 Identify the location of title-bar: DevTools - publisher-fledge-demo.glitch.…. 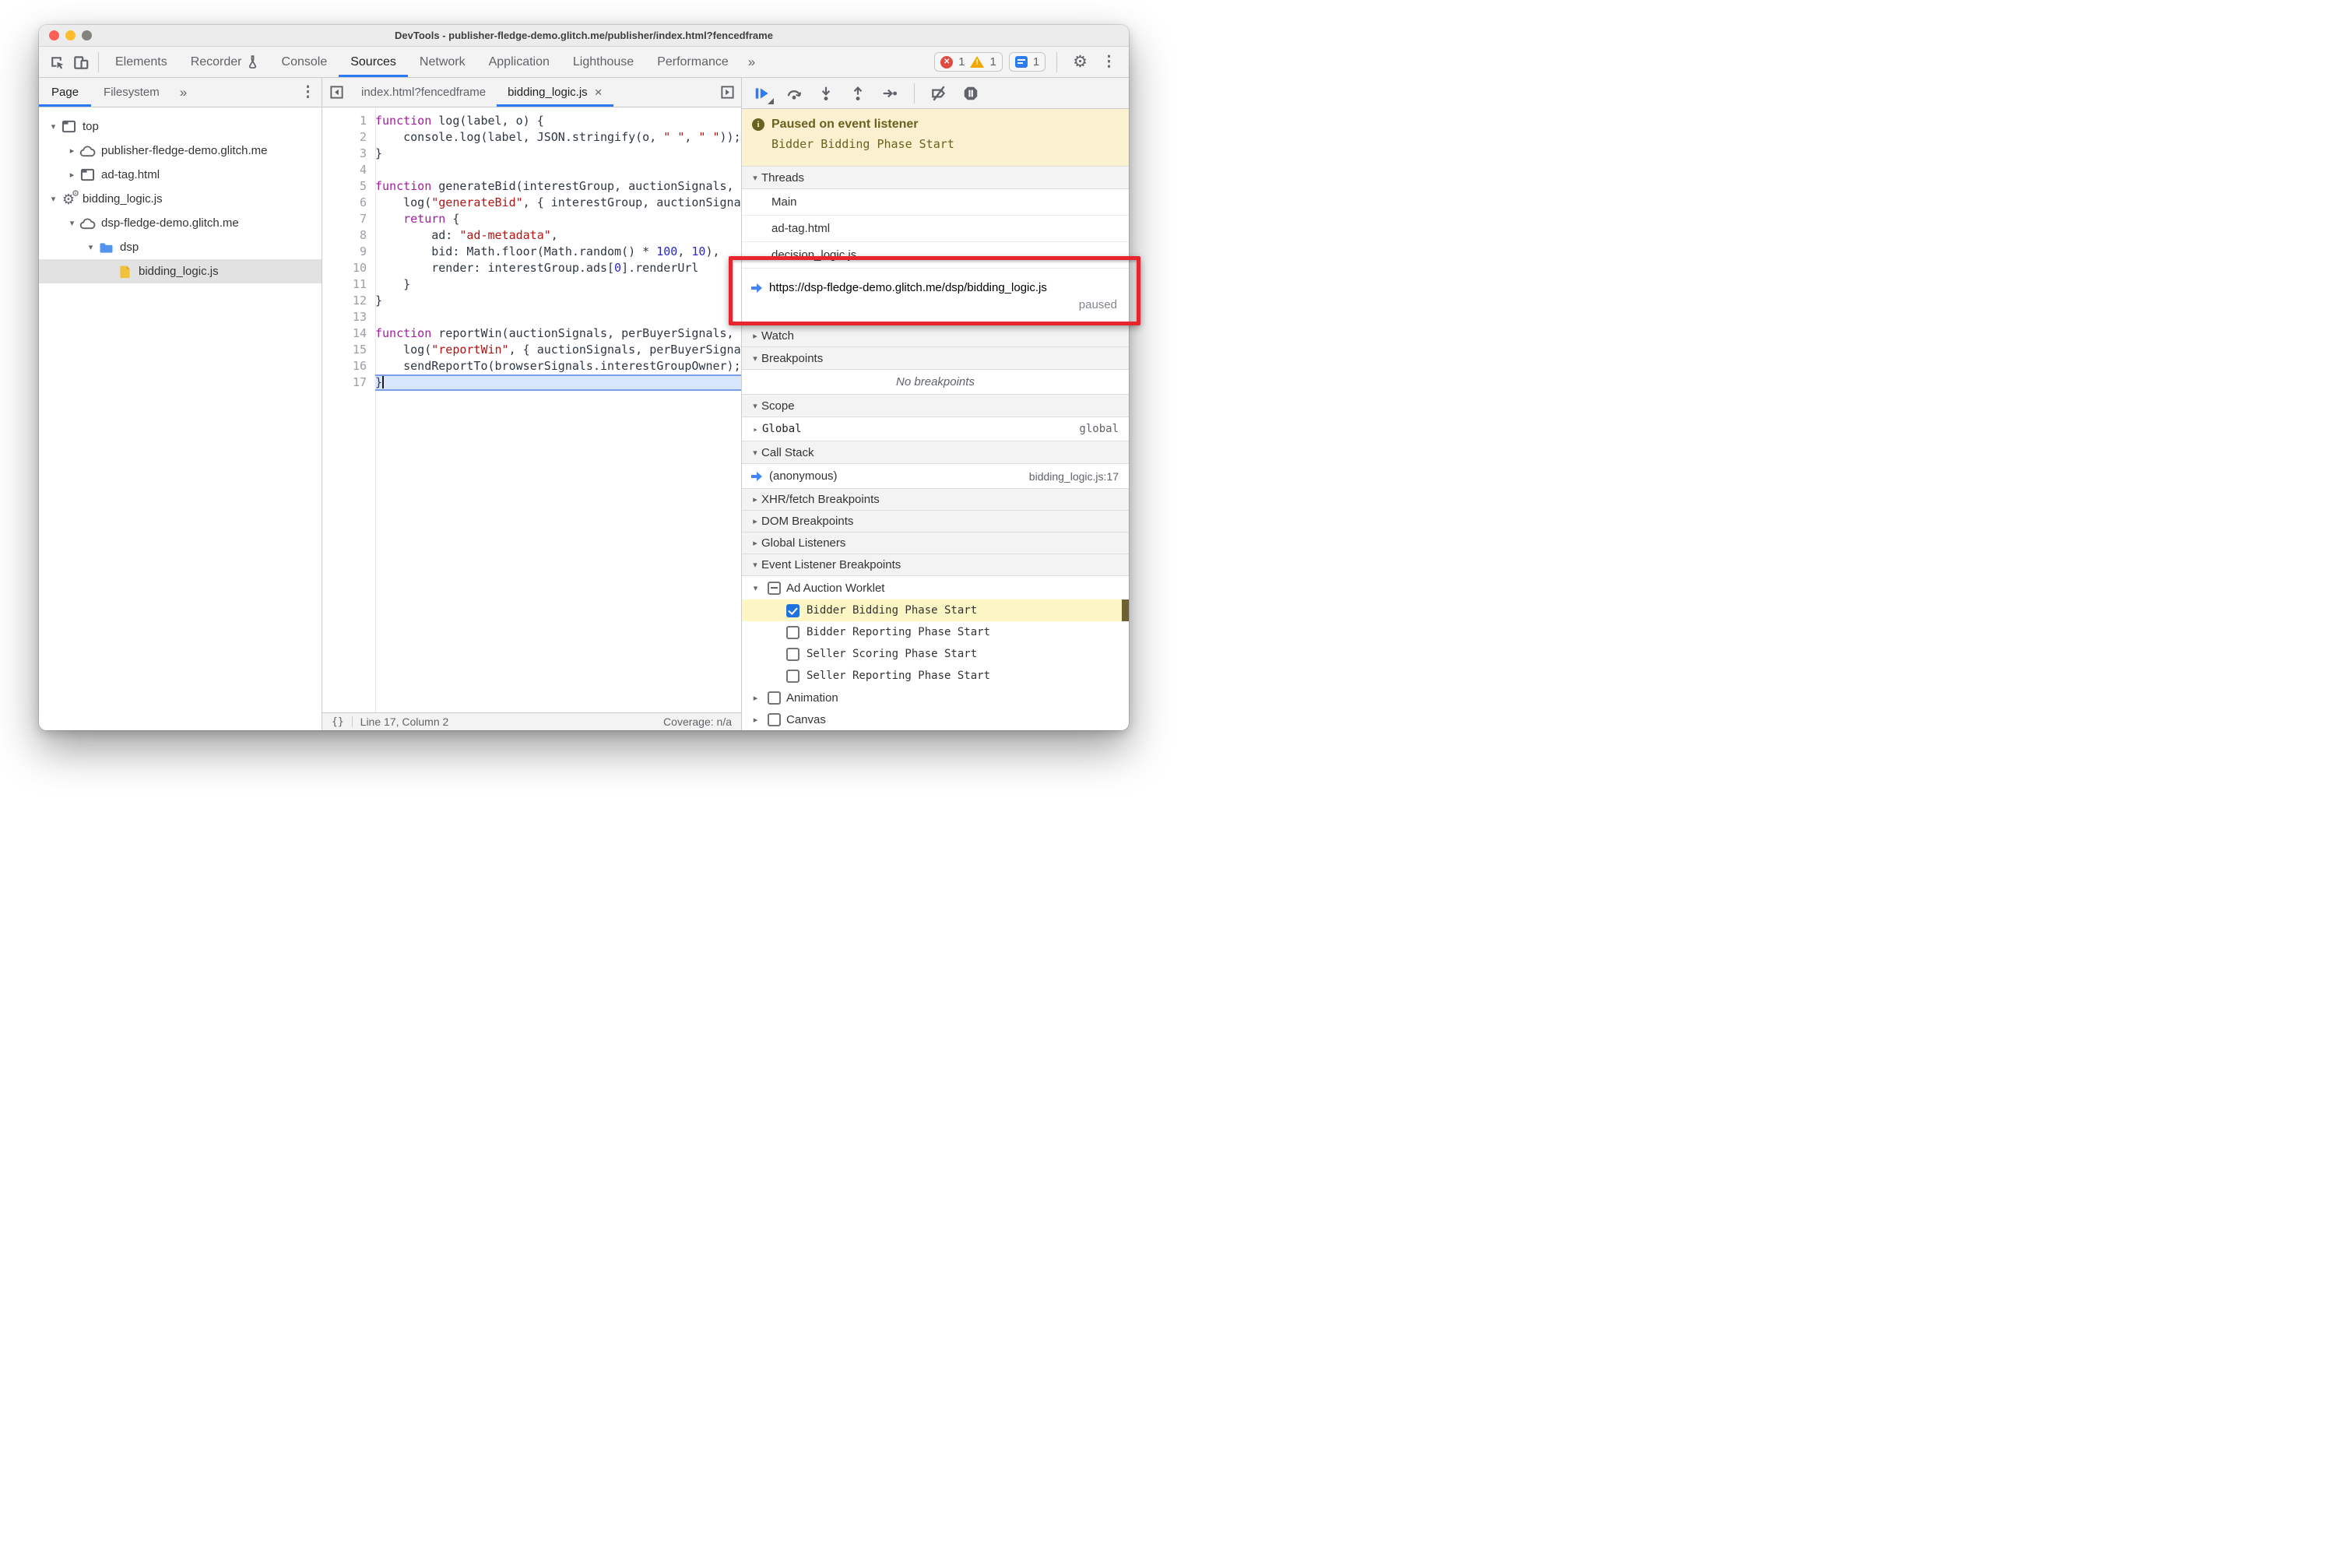
(584, 36).